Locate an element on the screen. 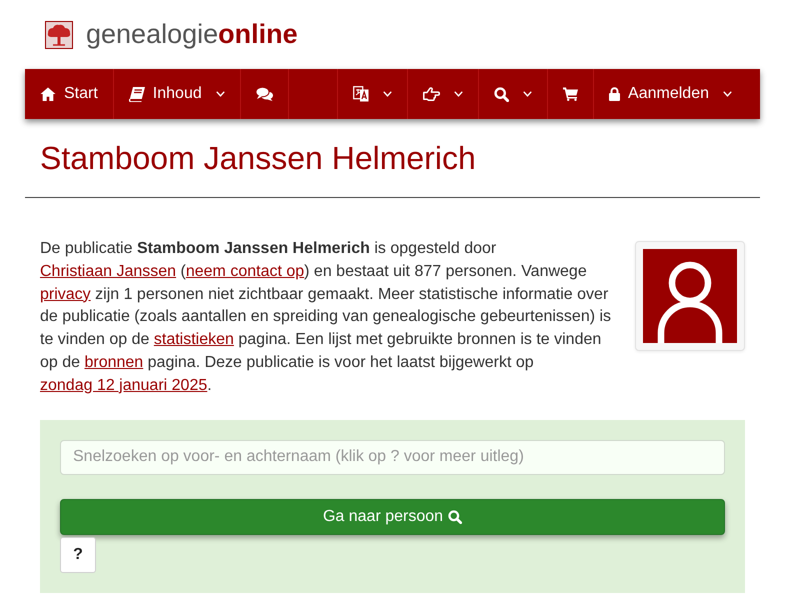 This screenshot has width=800, height=600. inline-link: Christiaan Janssen is located at coordinates (108, 271).